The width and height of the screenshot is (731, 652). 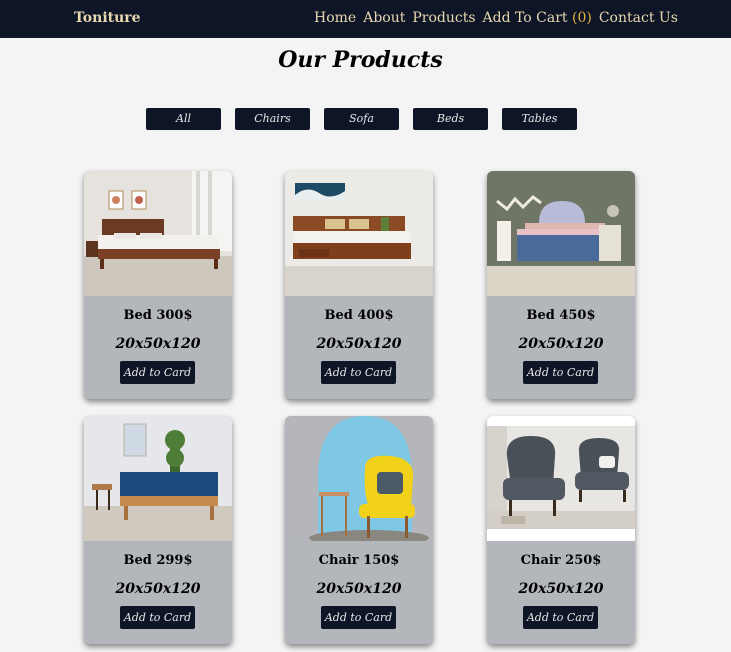 What do you see at coordinates (272, 119) in the screenshot?
I see `filter-chairs-button: Chairs` at bounding box center [272, 119].